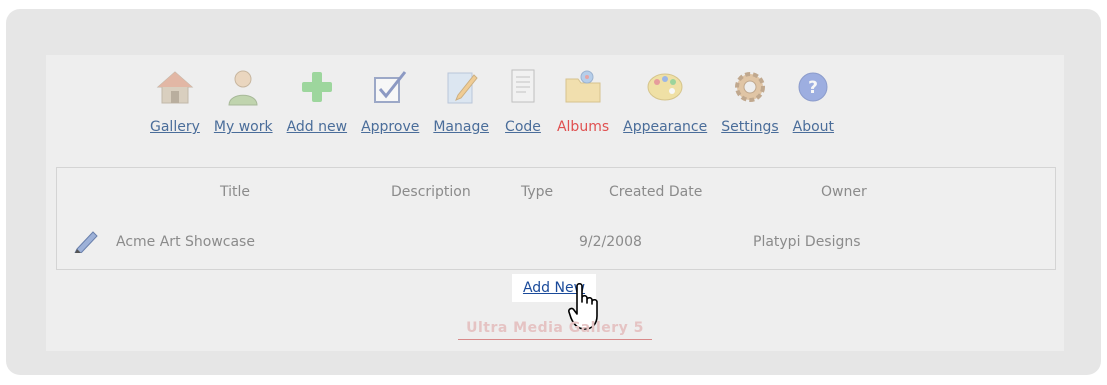  I want to click on tool-label: Approve, so click(390, 127).